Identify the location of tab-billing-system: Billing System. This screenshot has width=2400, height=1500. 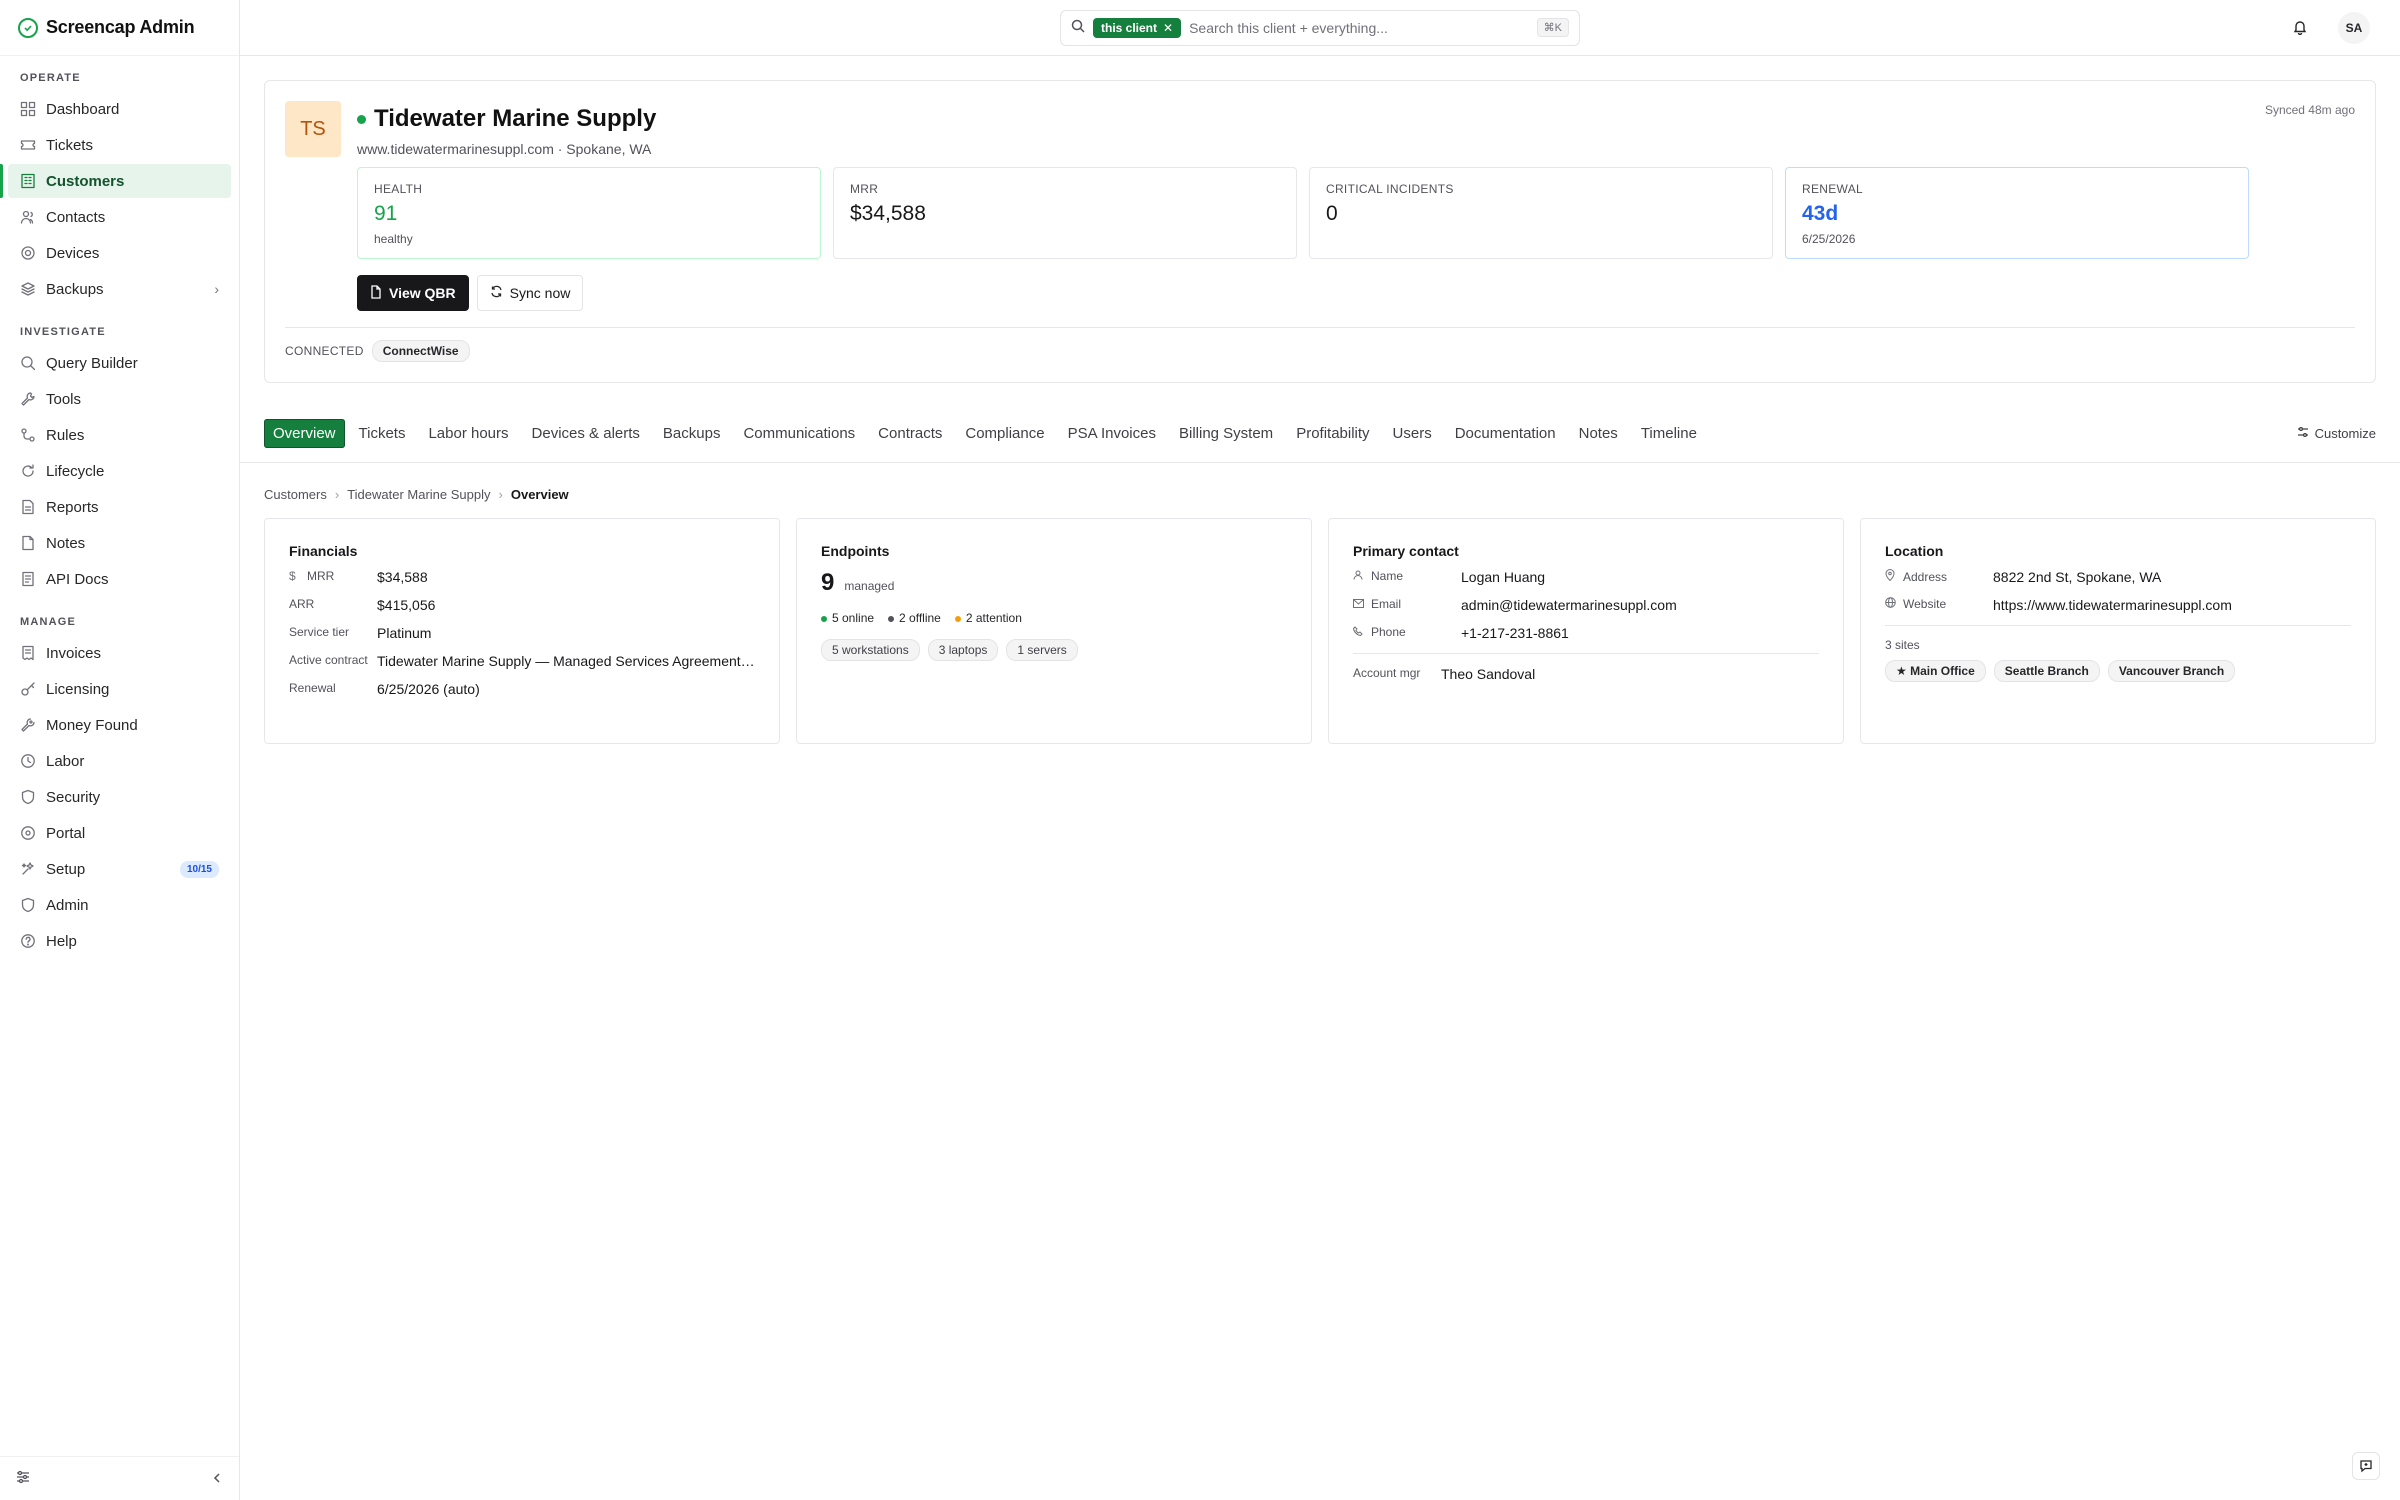
(1226, 433).